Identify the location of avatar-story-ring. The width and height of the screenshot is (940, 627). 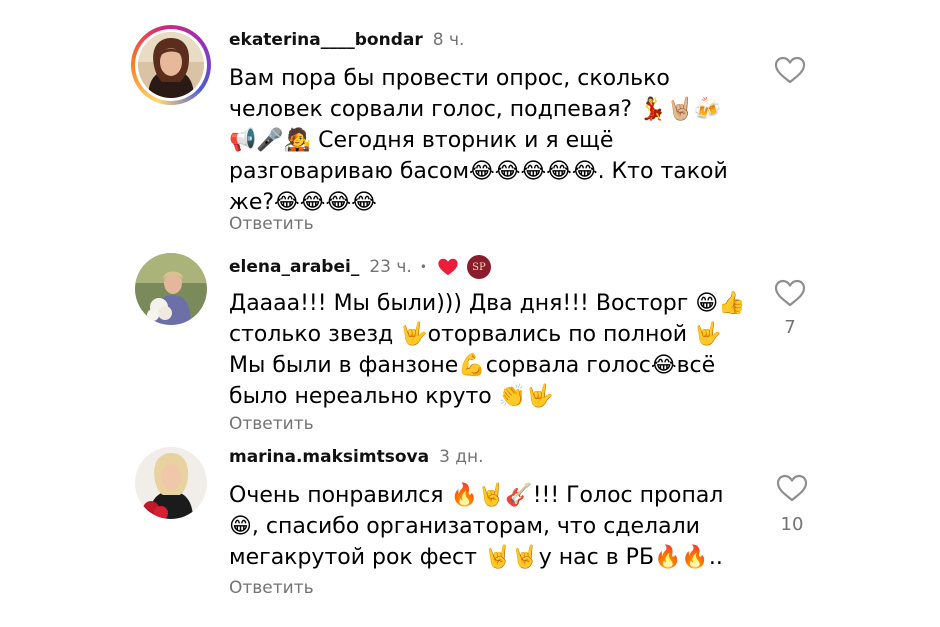
(171, 65).